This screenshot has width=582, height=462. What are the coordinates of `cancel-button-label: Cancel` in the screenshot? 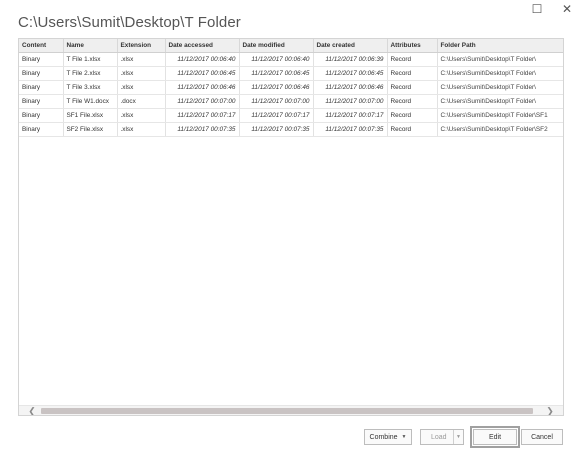 It's located at (542, 437).